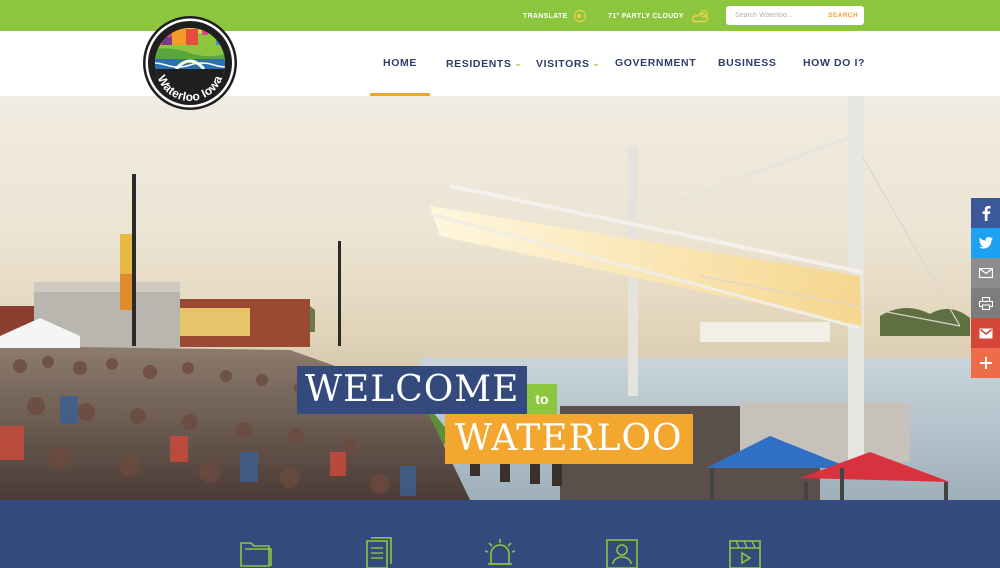 Image resolution: width=1000 pixels, height=568 pixels. Describe the element at coordinates (646, 16) in the screenshot. I see `weather-label: 71° PARTLY CLOUDY` at that location.